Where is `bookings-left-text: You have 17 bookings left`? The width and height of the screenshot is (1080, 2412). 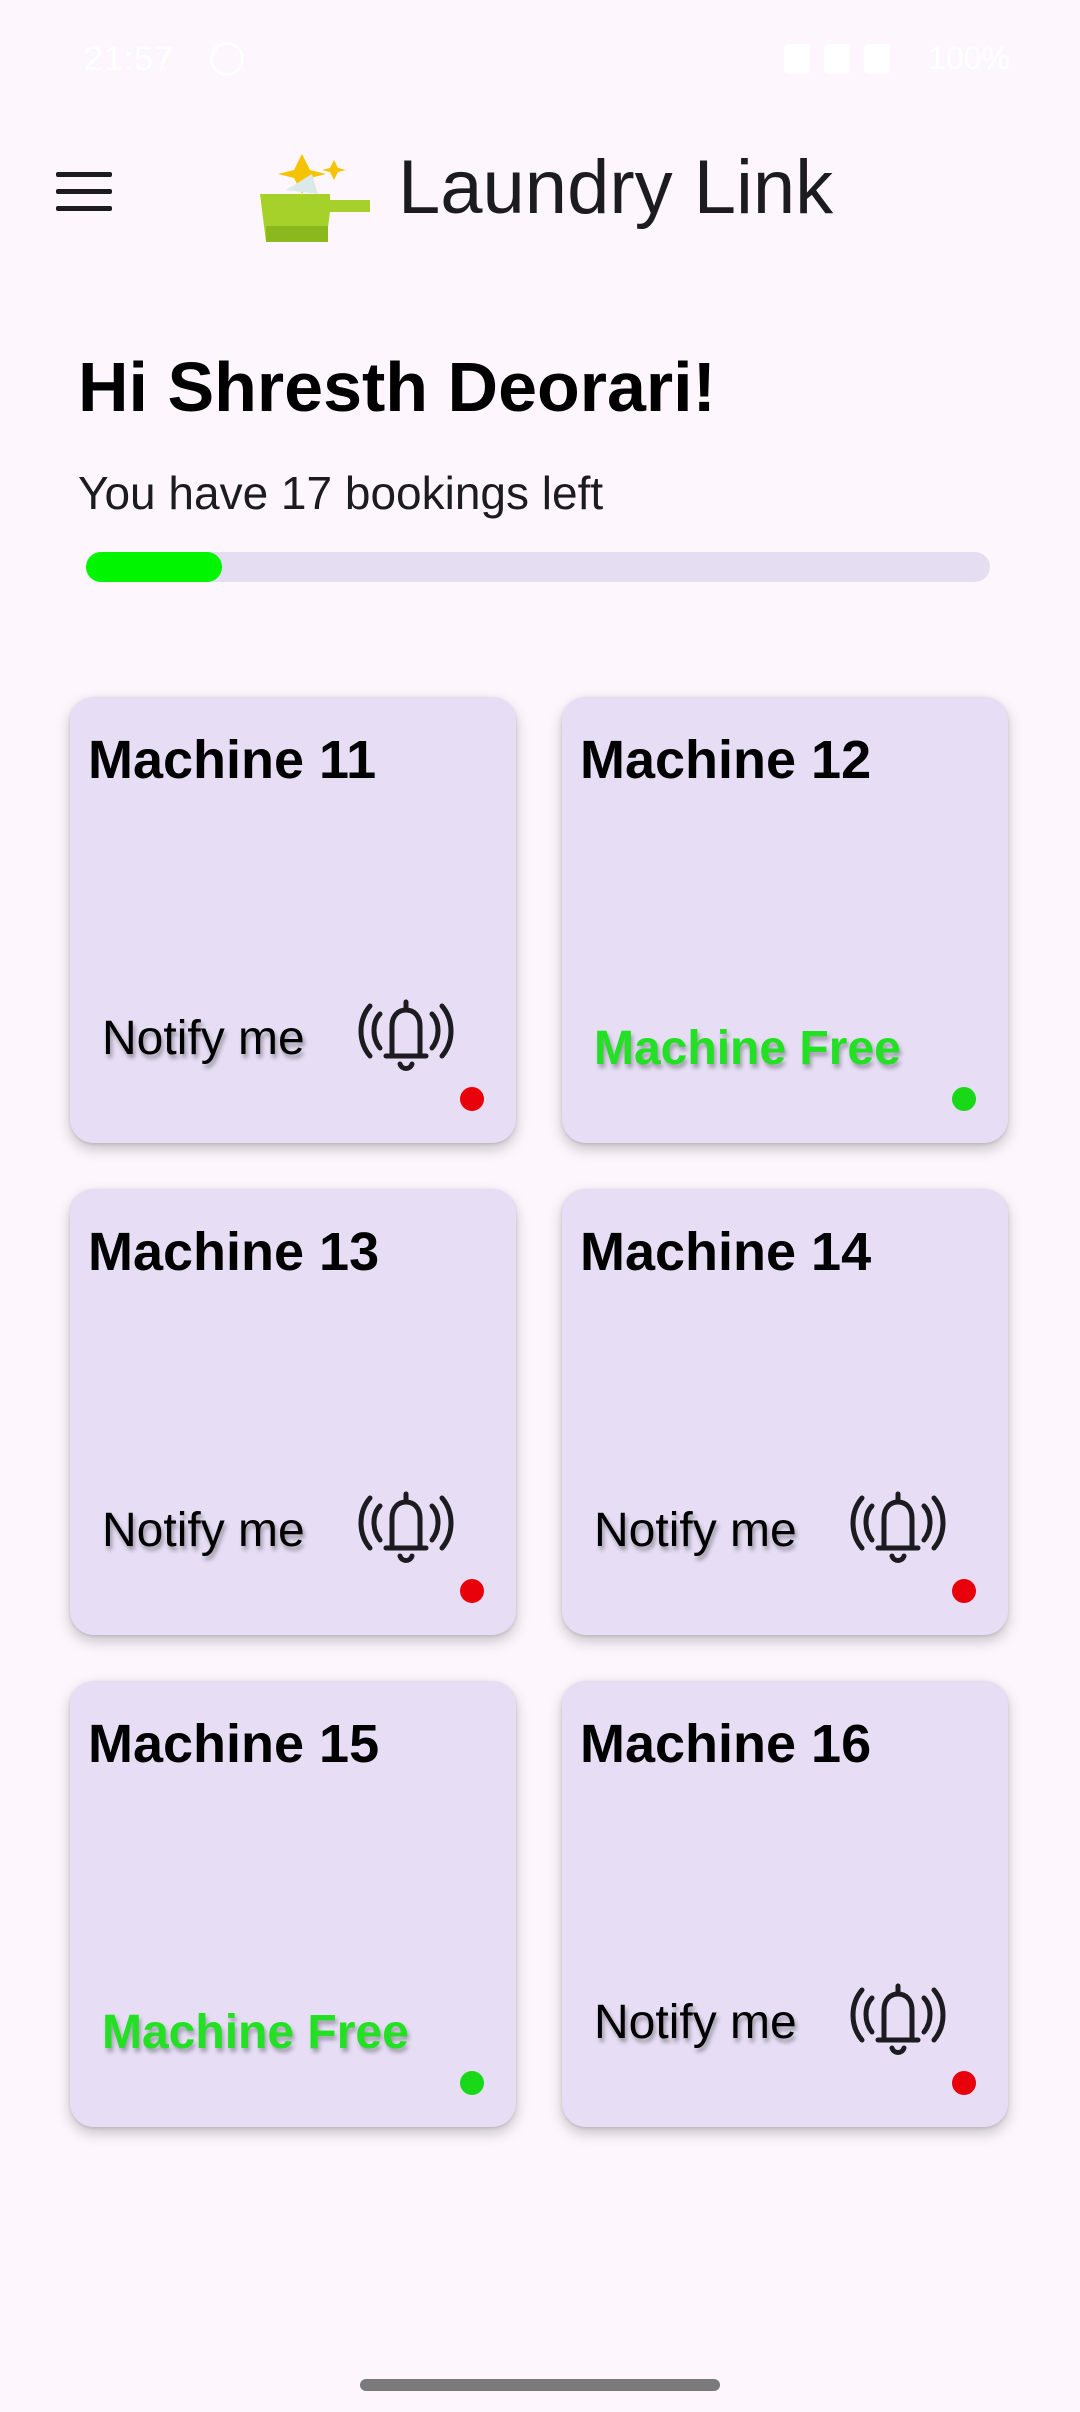
bookings-left-text: You have 17 bookings left is located at coordinates (341, 493).